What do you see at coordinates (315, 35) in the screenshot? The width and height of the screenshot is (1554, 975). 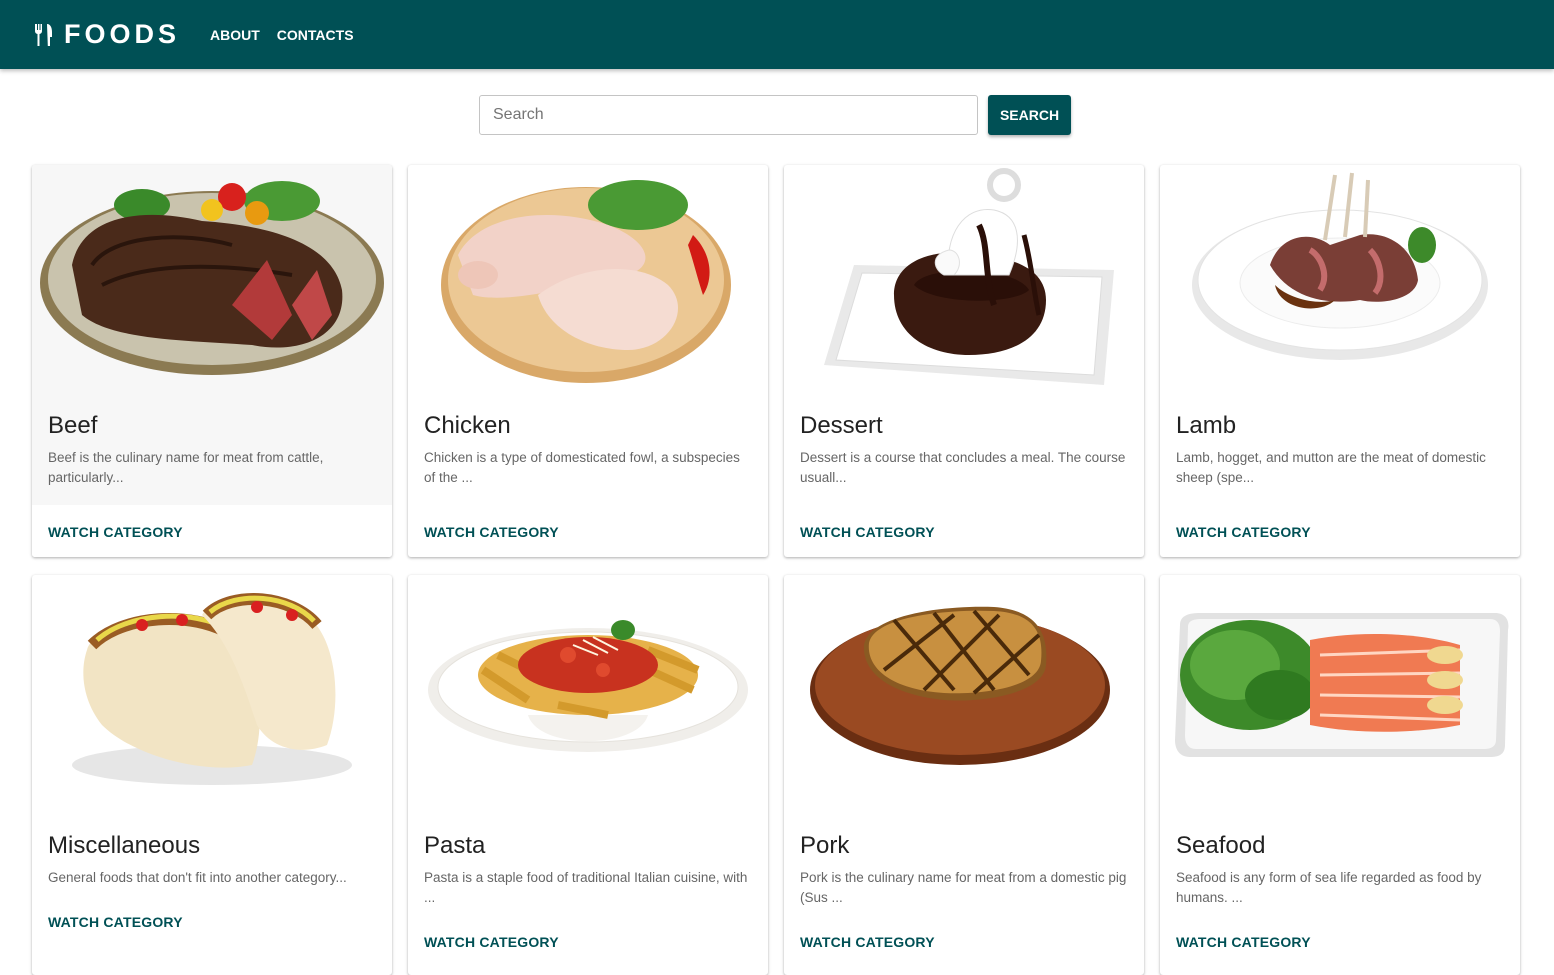 I see `nav-contacts-link: CONTACTS` at bounding box center [315, 35].